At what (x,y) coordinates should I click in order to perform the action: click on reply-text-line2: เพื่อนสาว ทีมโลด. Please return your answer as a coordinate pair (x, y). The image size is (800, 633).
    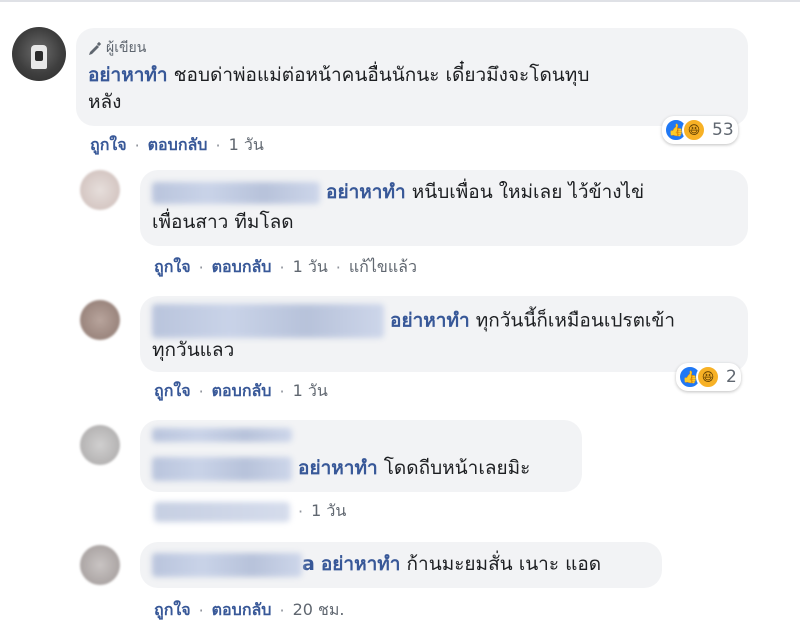
    Looking at the image, I should click on (223, 222).